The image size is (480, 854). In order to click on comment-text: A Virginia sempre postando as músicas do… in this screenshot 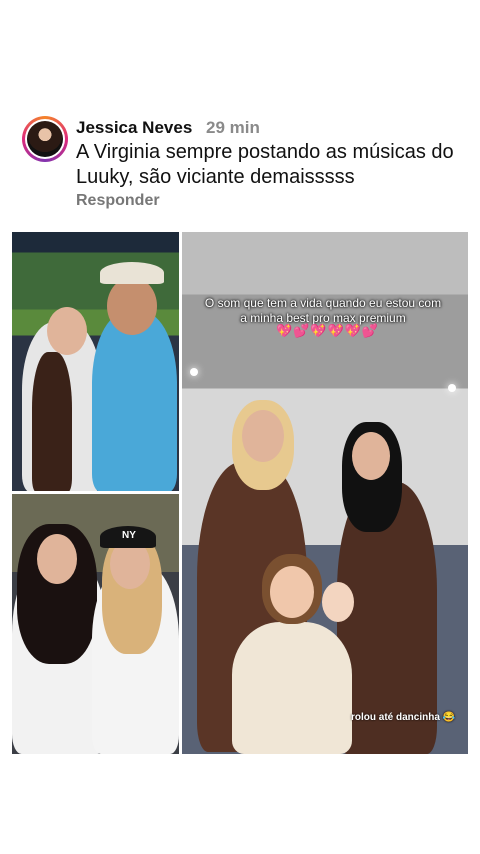, I will do `click(265, 164)`.